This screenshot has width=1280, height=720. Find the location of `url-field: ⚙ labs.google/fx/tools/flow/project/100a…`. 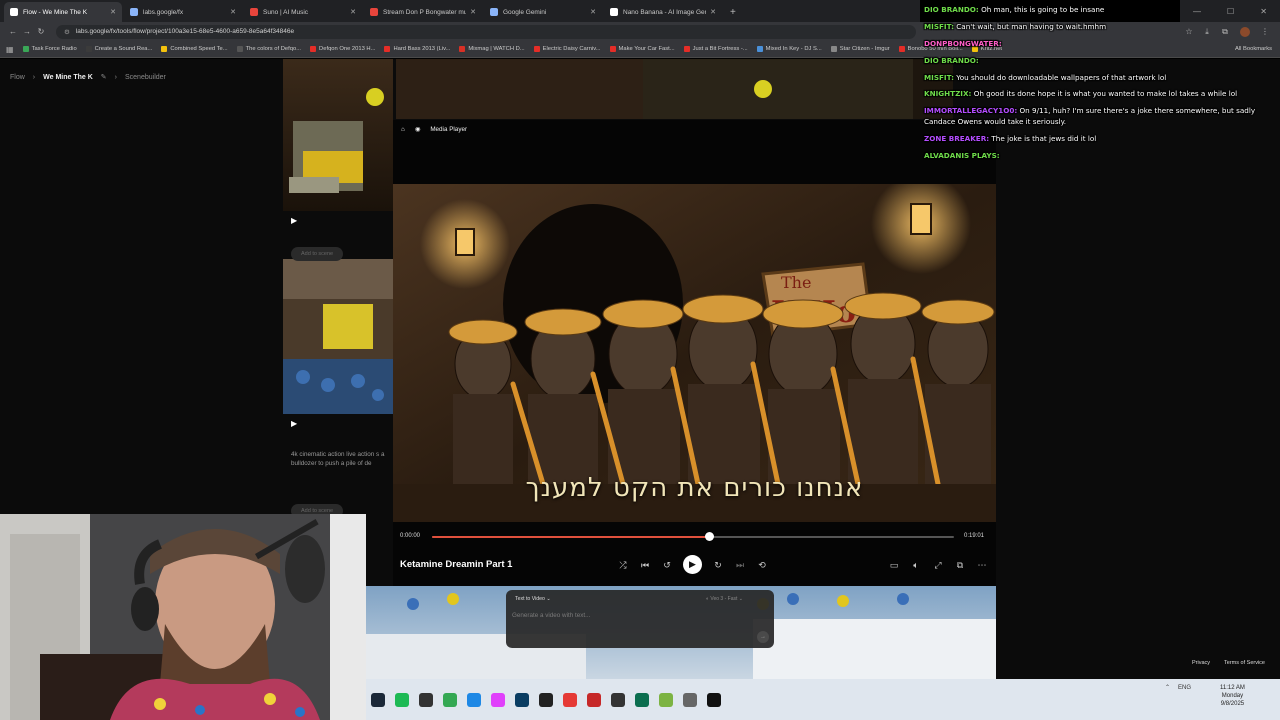

url-field: ⚙ labs.google/fx/tools/flow/project/100a… is located at coordinates (486, 31).